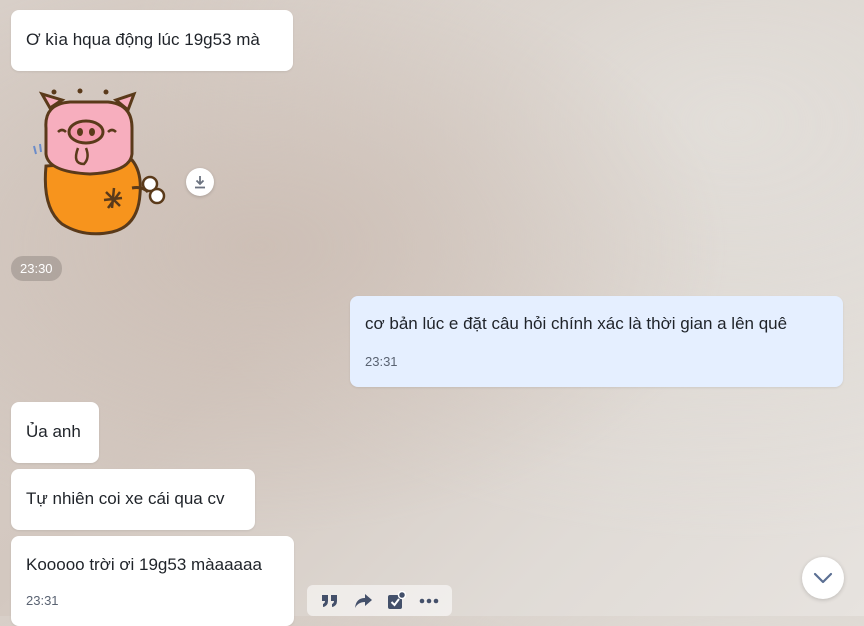 This screenshot has height=626, width=864. I want to click on task-icon, so click(397, 599).